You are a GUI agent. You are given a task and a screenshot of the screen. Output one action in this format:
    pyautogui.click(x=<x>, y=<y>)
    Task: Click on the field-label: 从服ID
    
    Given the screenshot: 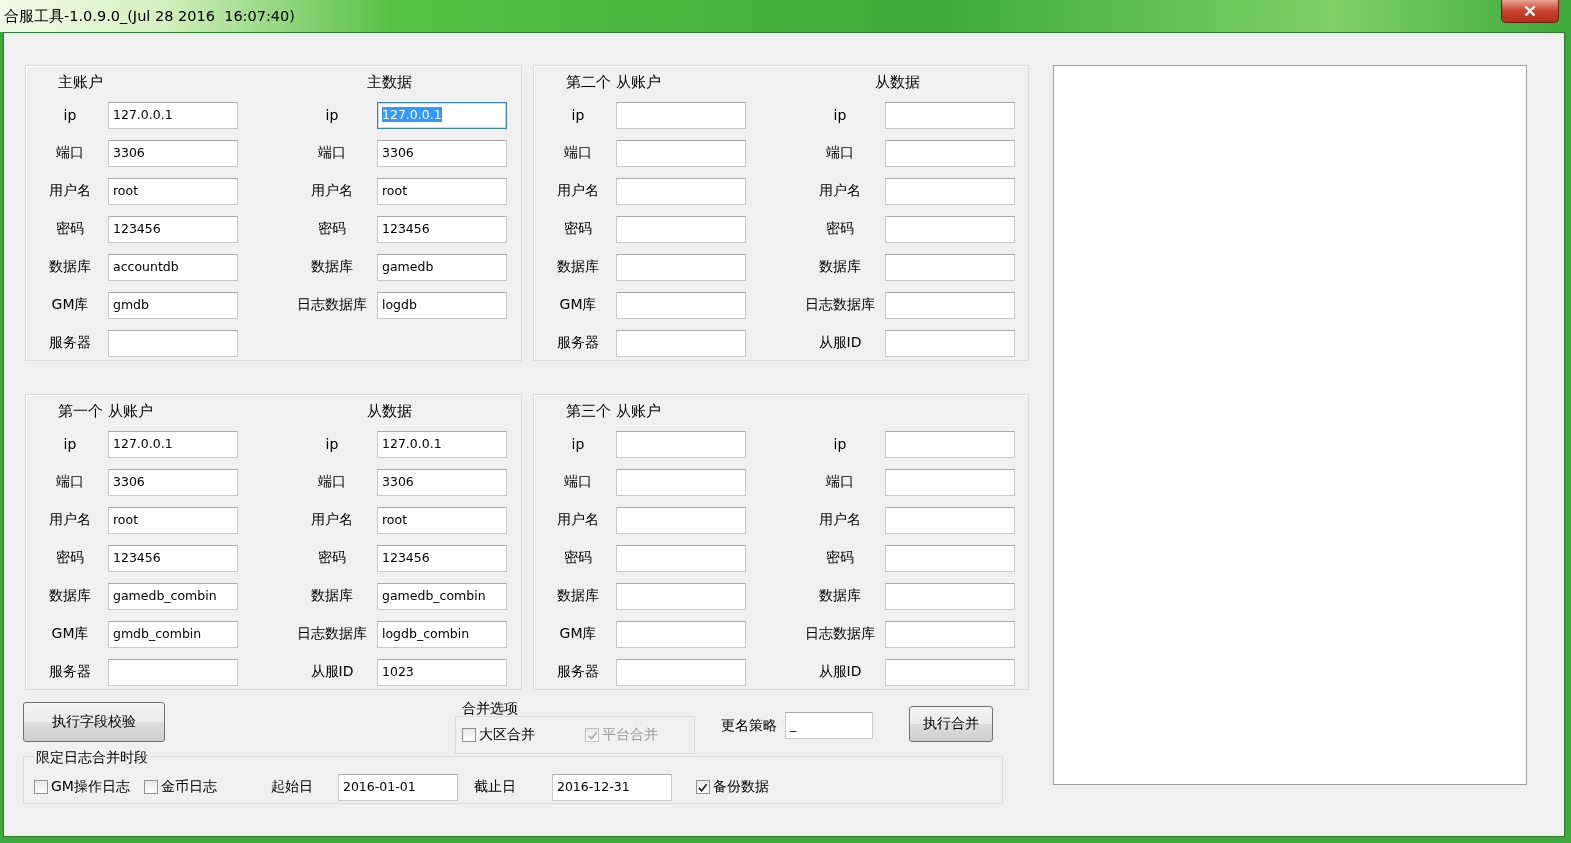 What is the action you would take?
    pyautogui.click(x=840, y=343)
    